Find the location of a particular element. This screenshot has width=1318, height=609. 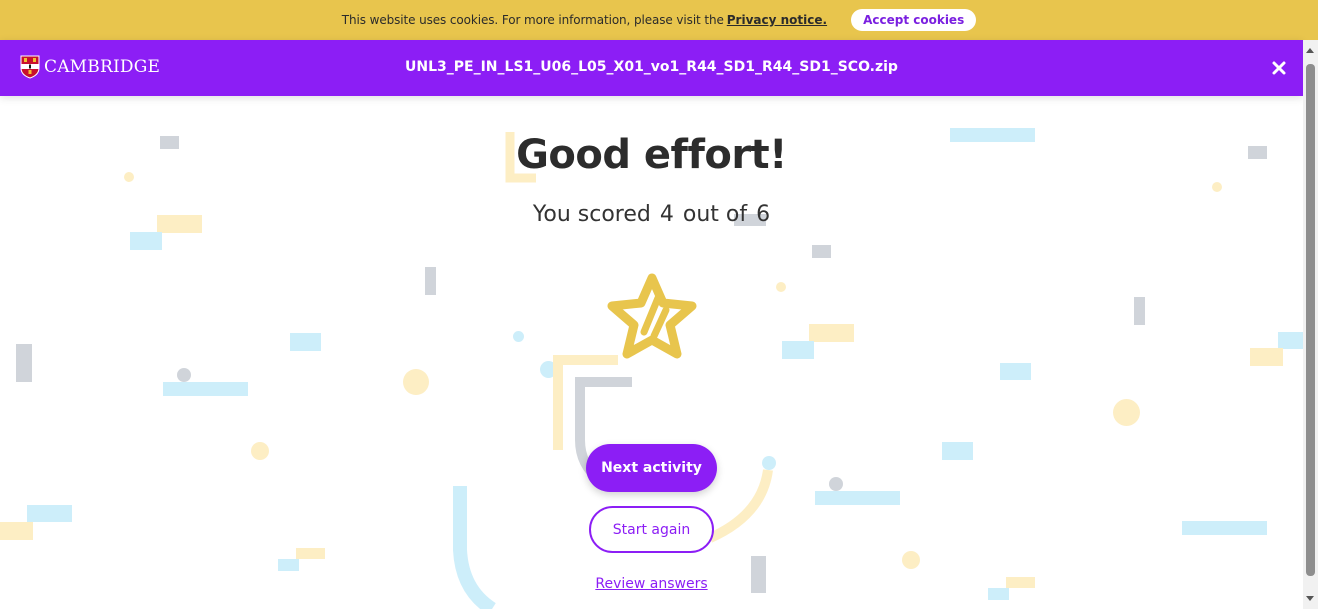

review-answers-link: Review answers is located at coordinates (651, 584).